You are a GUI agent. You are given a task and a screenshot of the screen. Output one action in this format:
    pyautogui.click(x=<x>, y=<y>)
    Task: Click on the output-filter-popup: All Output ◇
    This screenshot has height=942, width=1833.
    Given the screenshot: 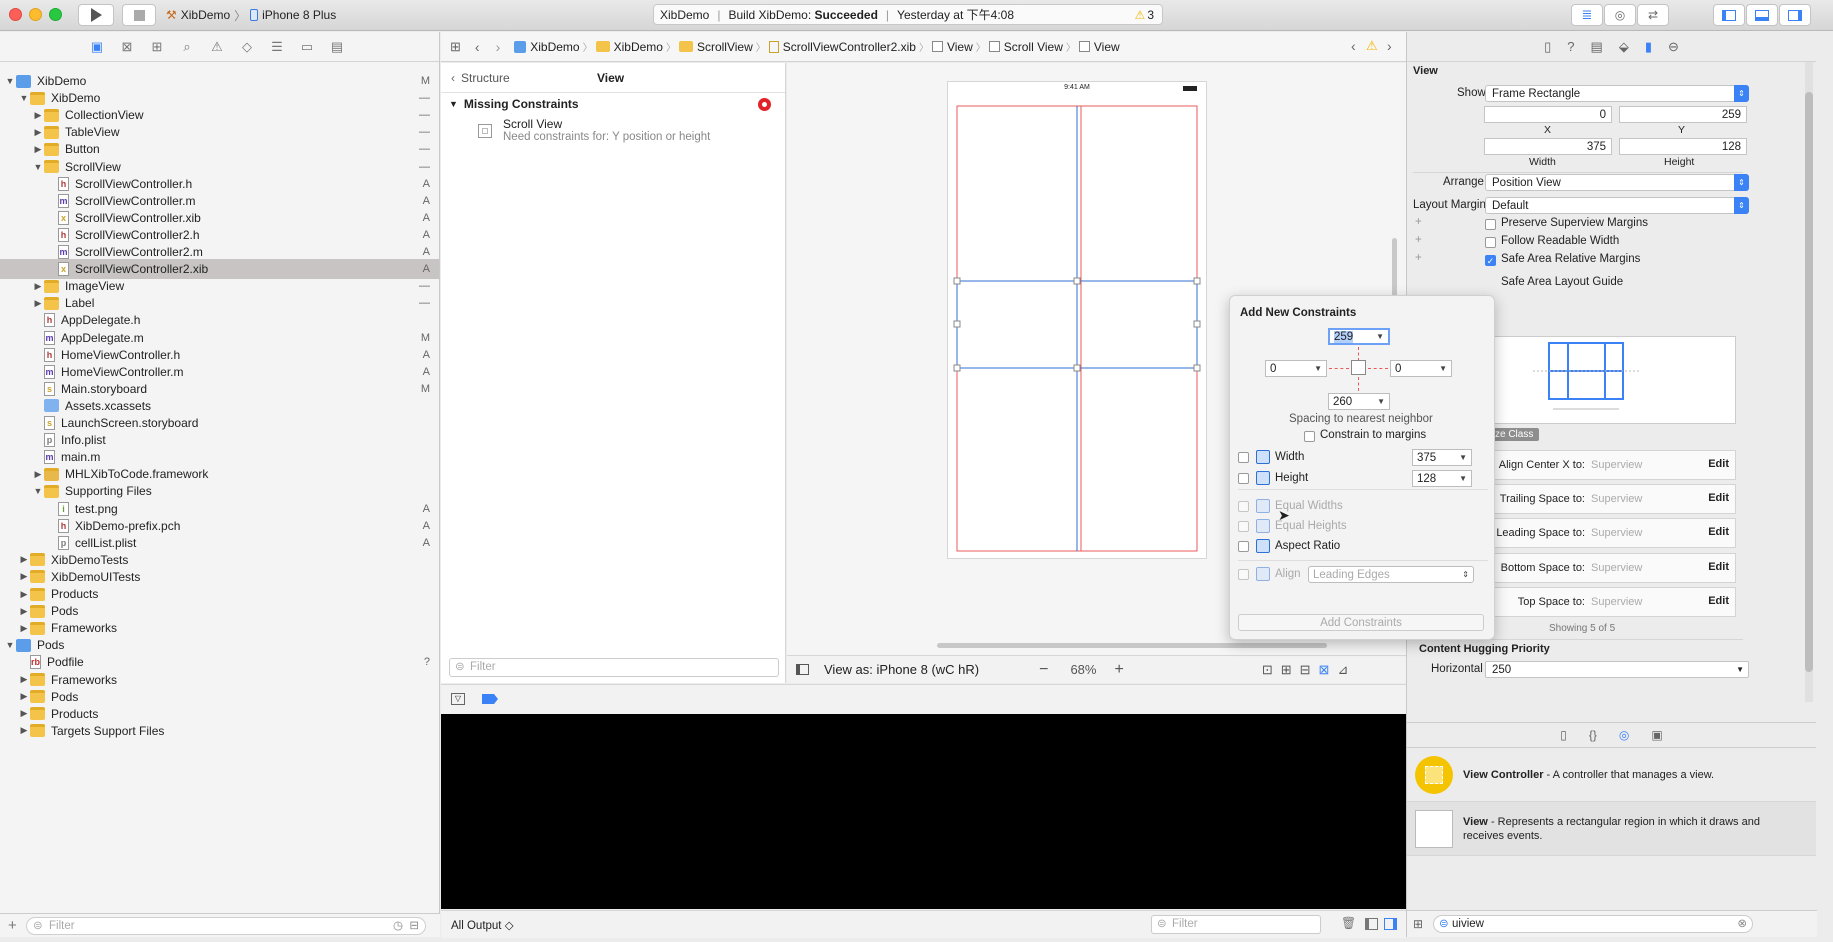 What is the action you would take?
    pyautogui.click(x=482, y=925)
    